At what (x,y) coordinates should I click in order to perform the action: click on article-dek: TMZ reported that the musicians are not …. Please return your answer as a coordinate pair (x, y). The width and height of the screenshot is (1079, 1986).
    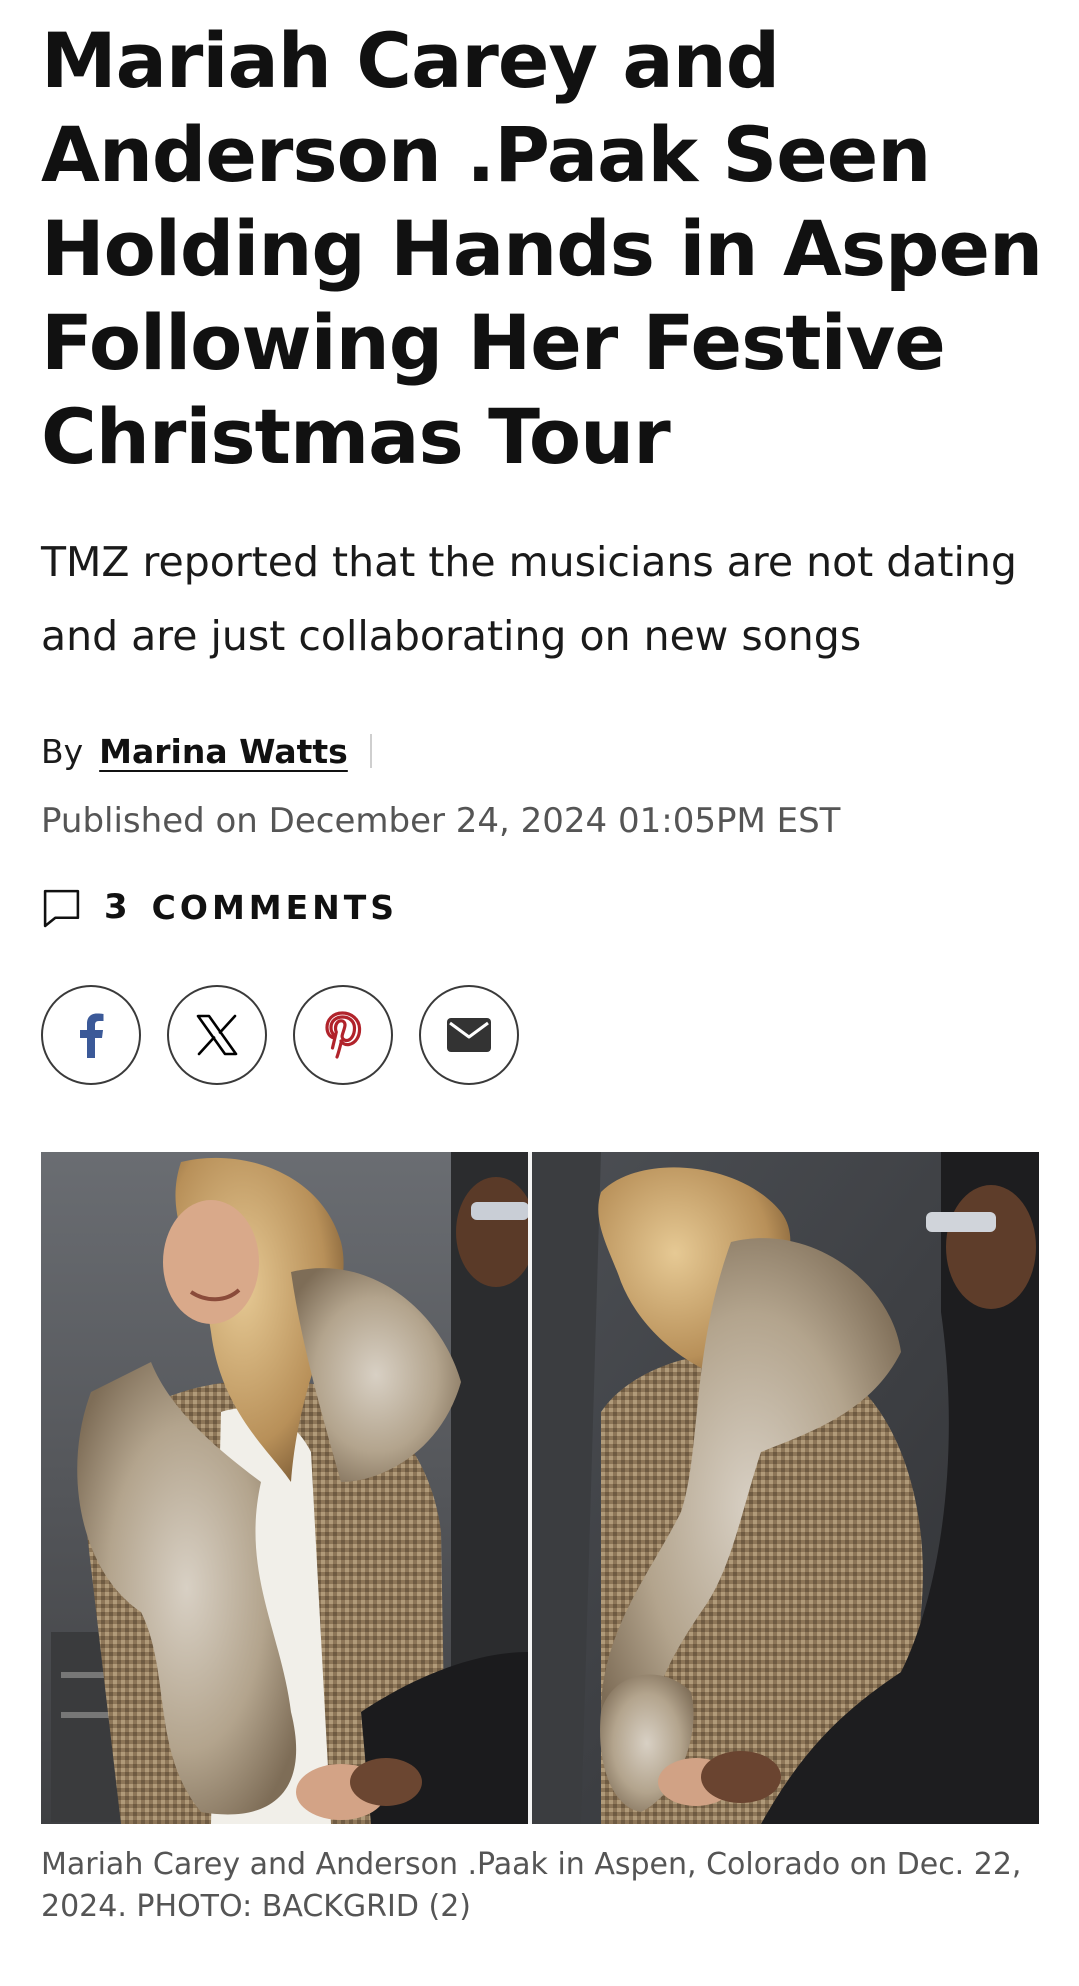
    Looking at the image, I should click on (529, 599).